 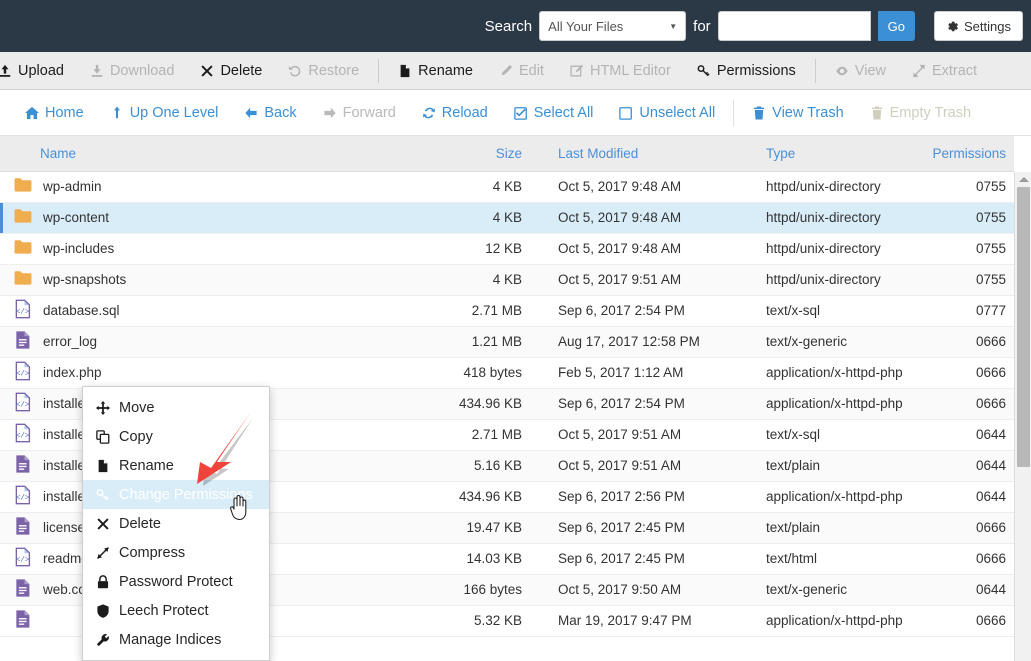 I want to click on download-icon, so click(x=97, y=71).